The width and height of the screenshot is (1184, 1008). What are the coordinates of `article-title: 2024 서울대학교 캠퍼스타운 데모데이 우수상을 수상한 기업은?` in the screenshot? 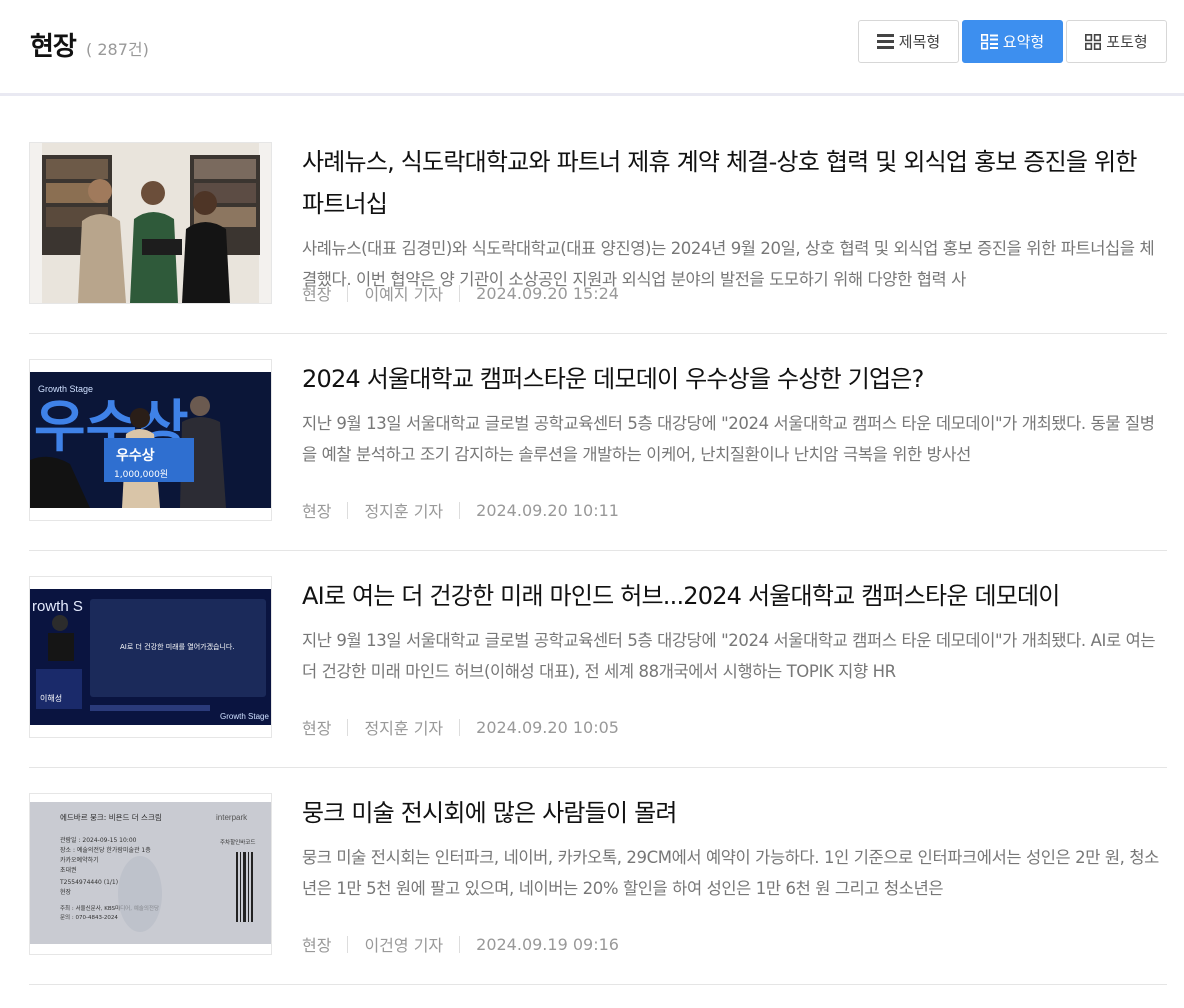 It's located at (733, 379).